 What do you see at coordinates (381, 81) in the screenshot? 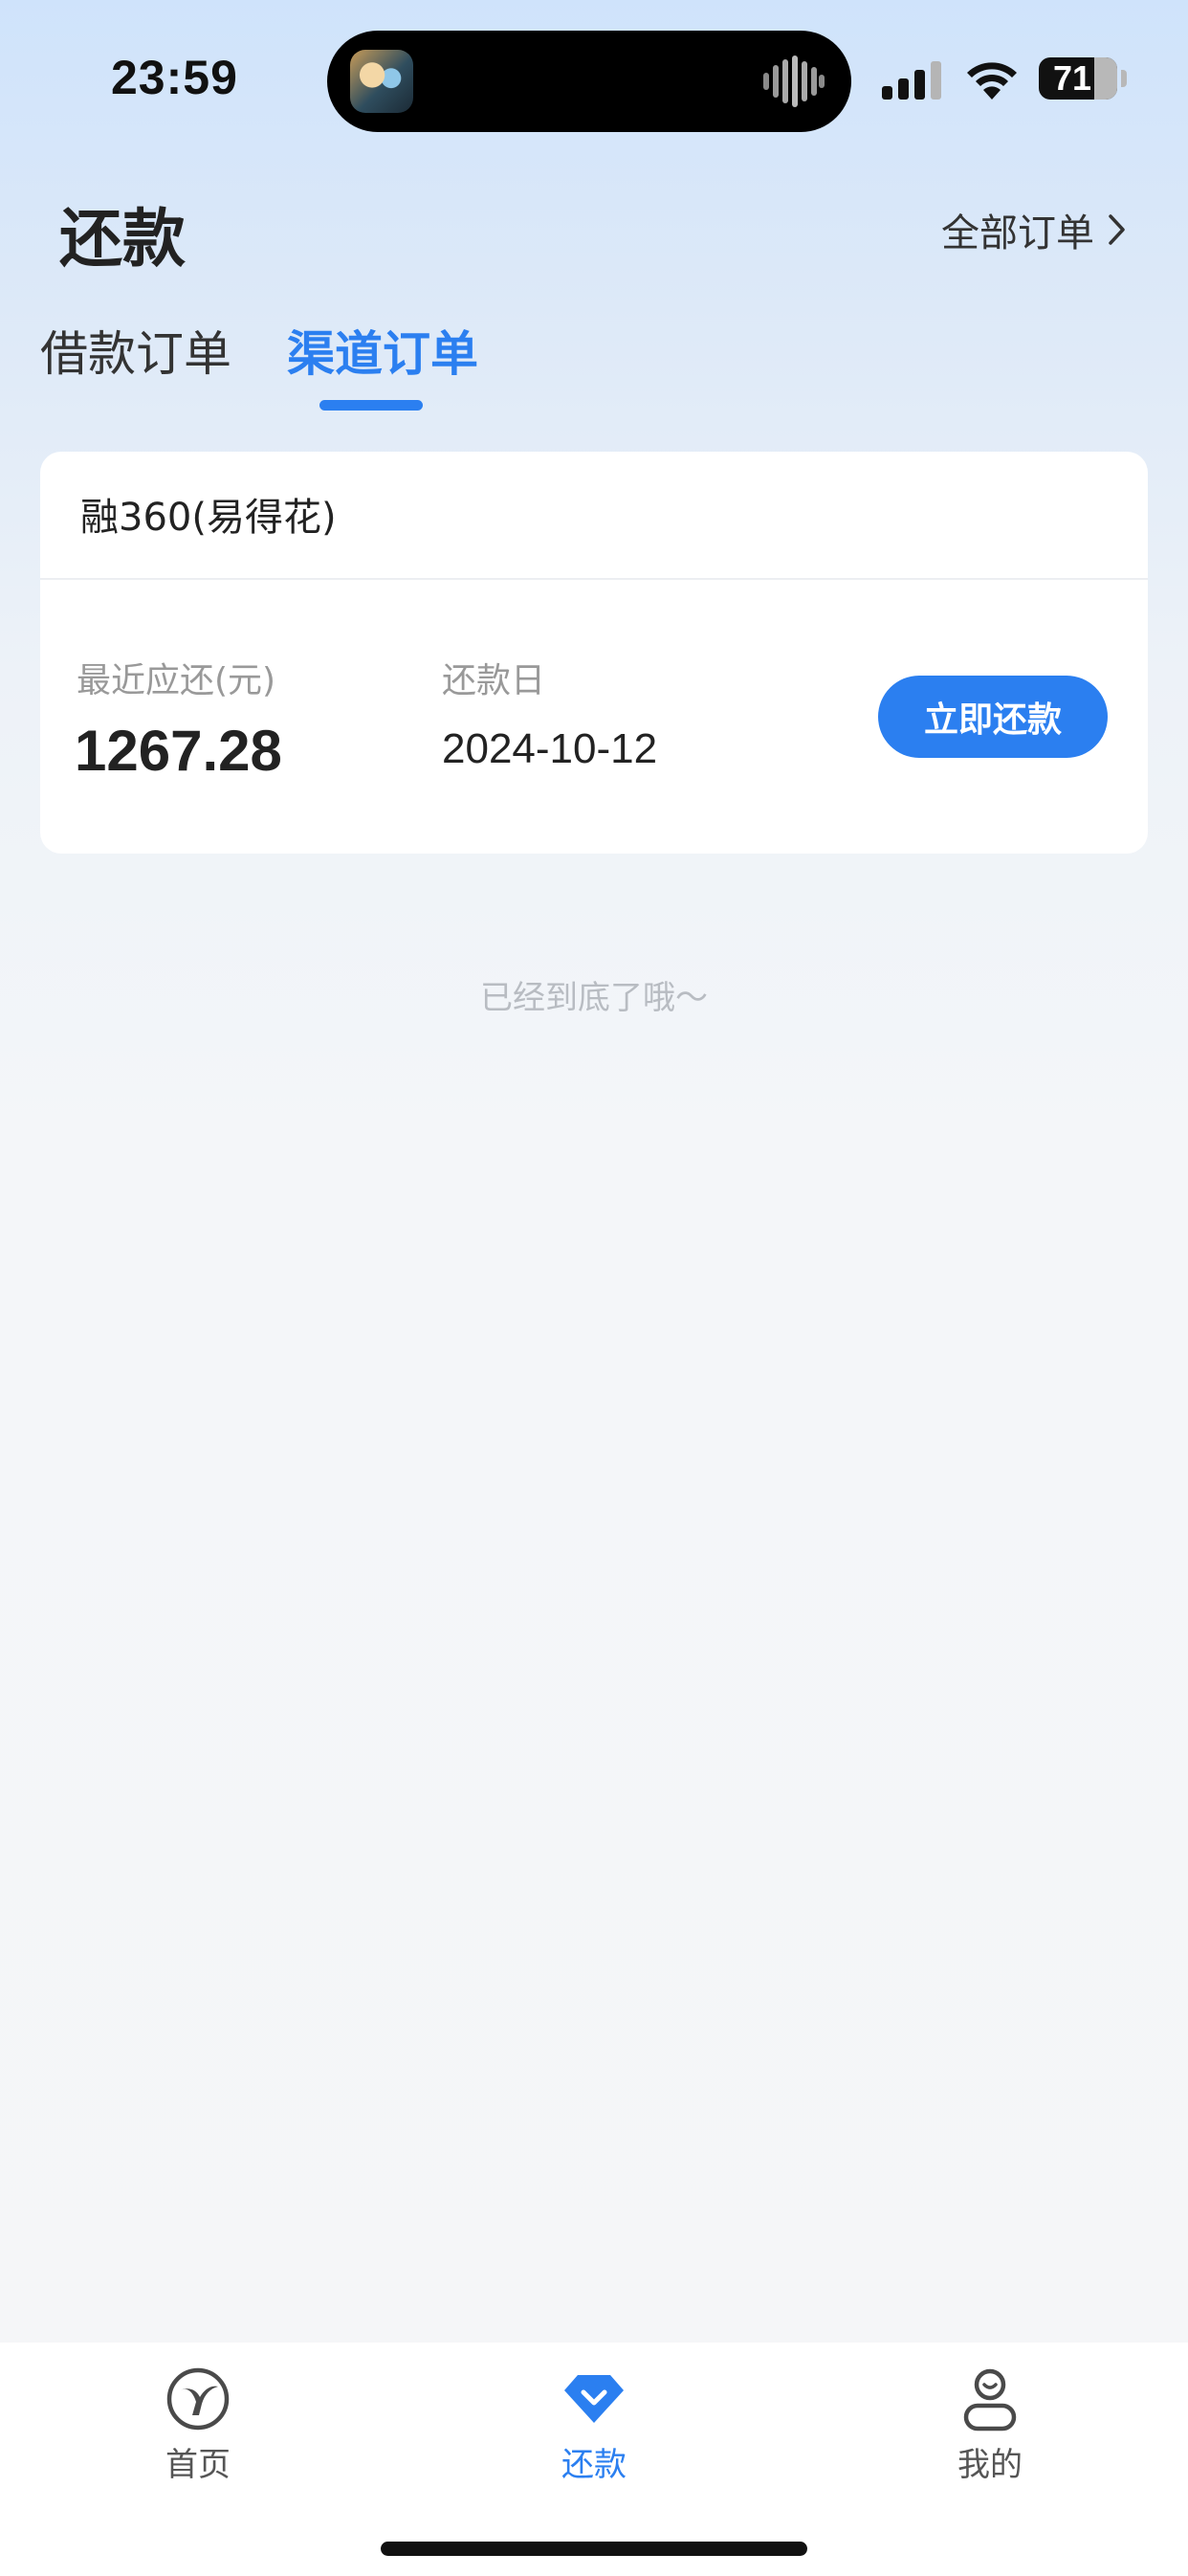
I see `now-playing-artwork` at bounding box center [381, 81].